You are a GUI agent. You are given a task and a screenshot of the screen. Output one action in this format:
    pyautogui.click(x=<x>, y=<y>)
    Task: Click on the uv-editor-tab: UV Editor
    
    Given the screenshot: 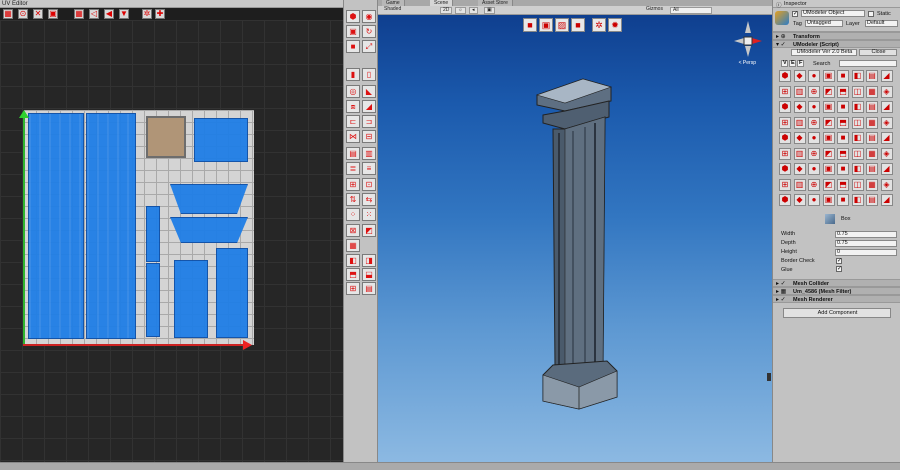 What is the action you would take?
    pyautogui.click(x=171, y=4)
    